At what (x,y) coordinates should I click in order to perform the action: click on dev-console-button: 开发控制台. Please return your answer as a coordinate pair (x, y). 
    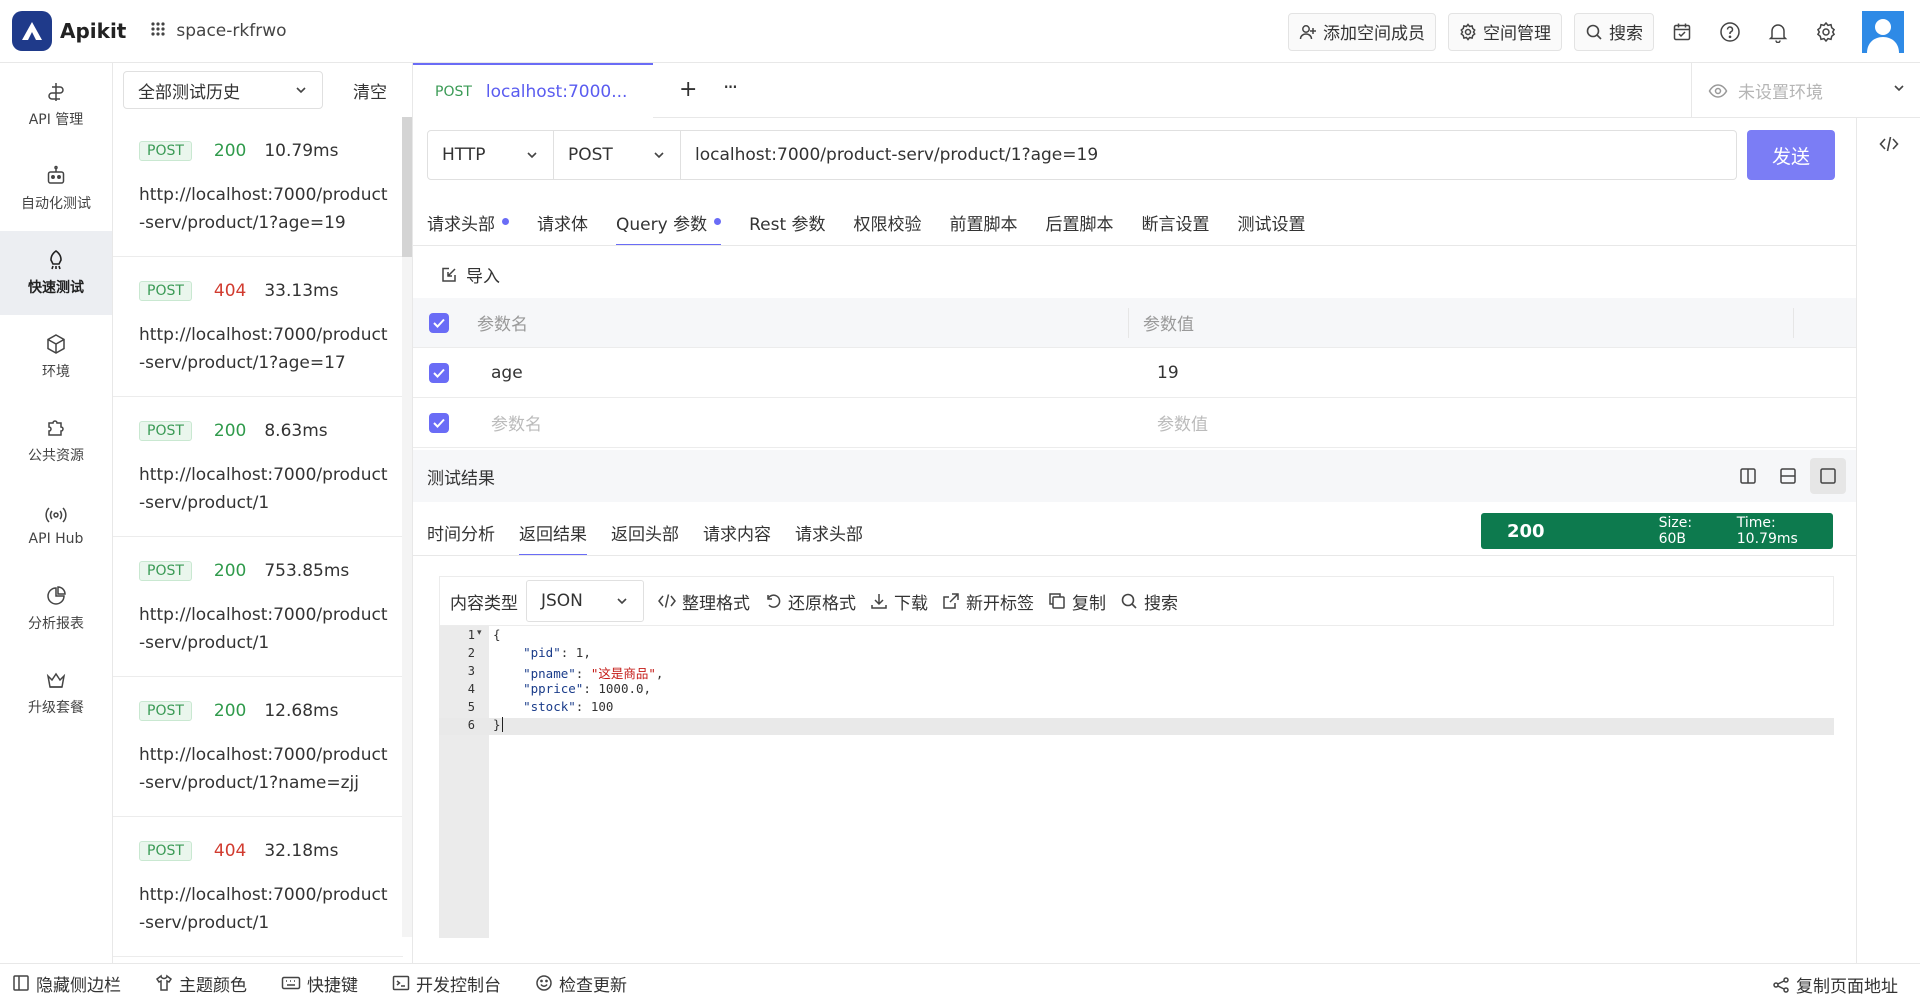
    Looking at the image, I should click on (446, 983).